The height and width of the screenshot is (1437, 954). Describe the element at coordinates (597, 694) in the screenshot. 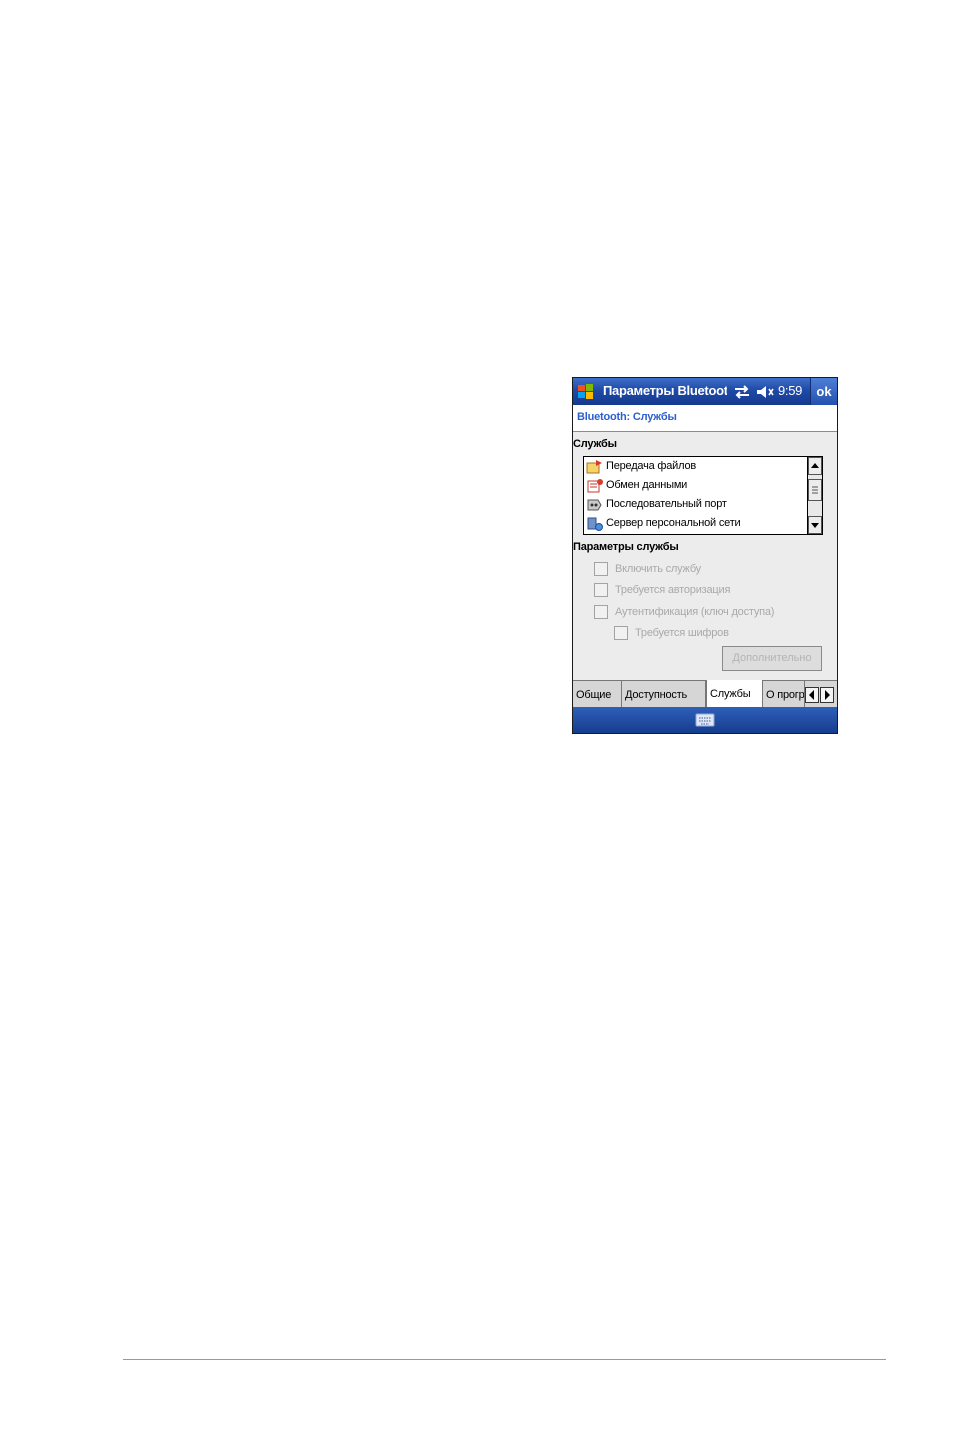

I see `tab-general: Общие` at that location.